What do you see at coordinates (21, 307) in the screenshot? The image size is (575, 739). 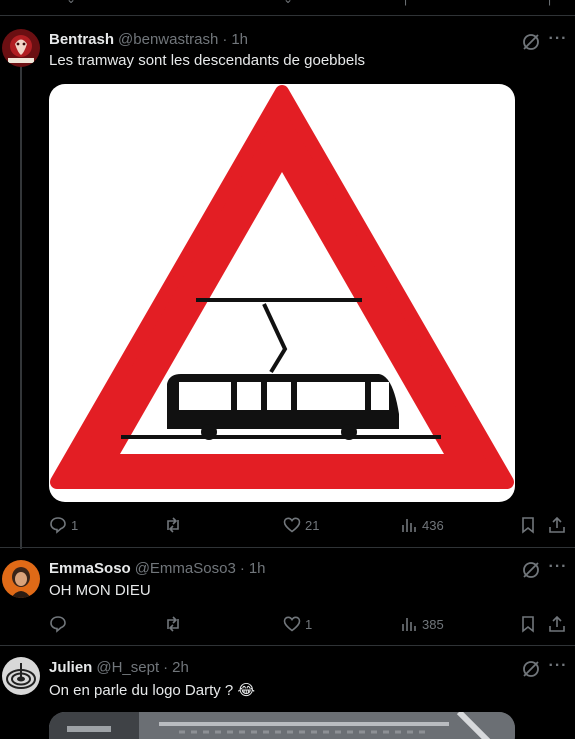 I see `thread-line` at bounding box center [21, 307].